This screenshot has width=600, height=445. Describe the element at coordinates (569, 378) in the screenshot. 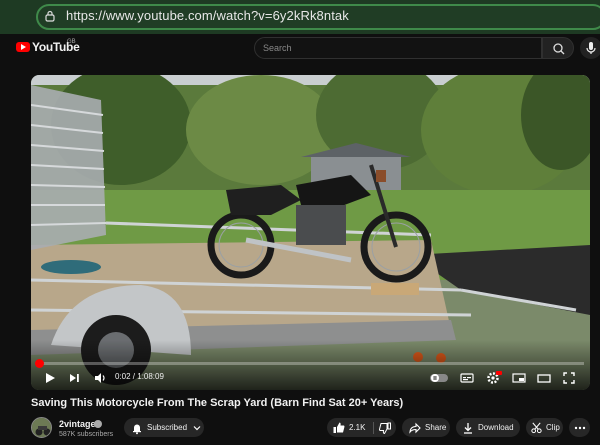

I see `fullscreen-icon` at that location.